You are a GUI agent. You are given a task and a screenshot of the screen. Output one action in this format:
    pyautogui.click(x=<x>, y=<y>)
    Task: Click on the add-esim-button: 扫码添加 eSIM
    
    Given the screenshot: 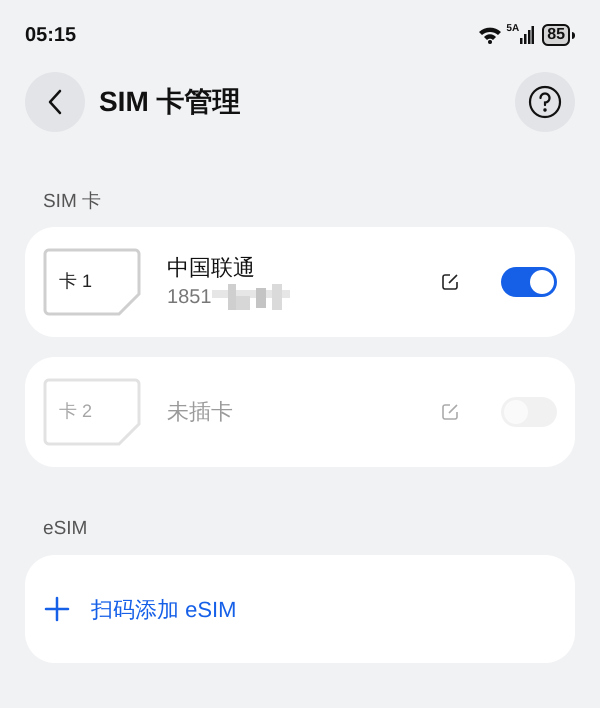 What is the action you would take?
    pyautogui.click(x=300, y=609)
    